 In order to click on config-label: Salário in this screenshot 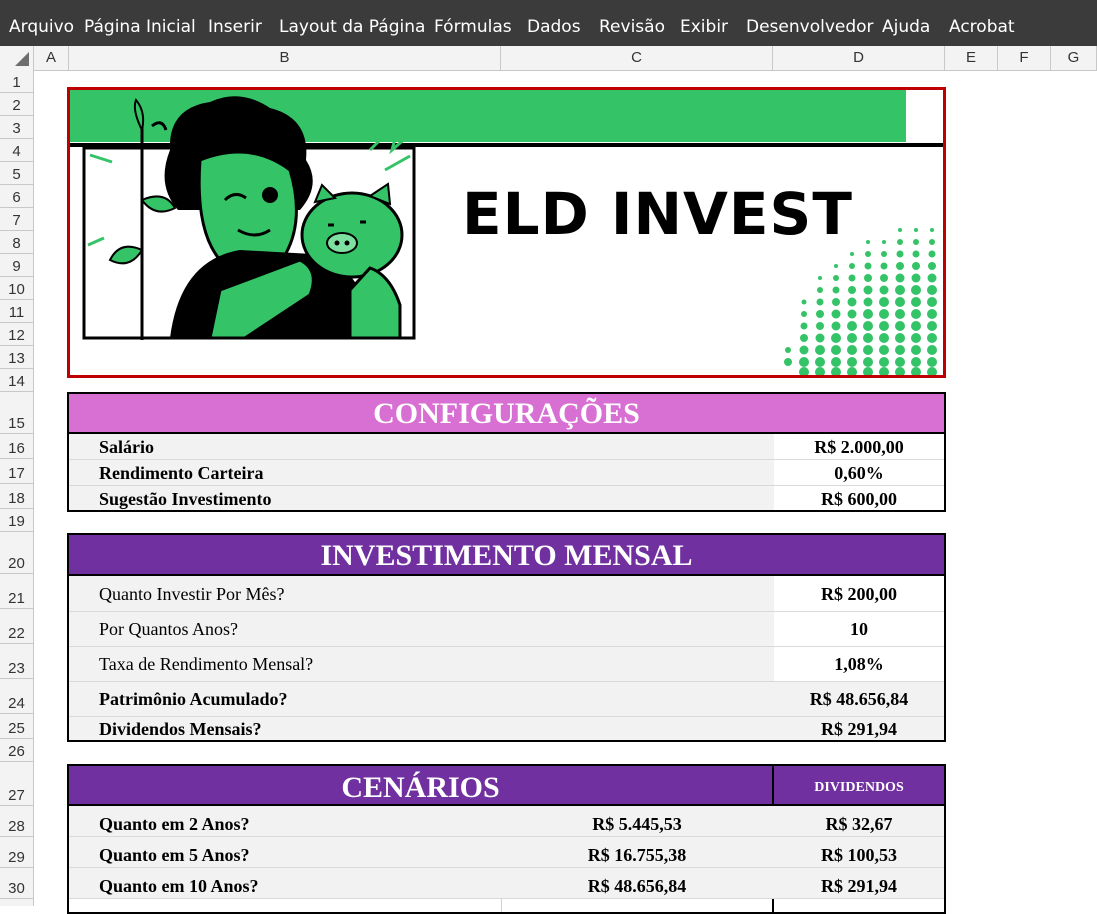, I will do `click(127, 447)`.